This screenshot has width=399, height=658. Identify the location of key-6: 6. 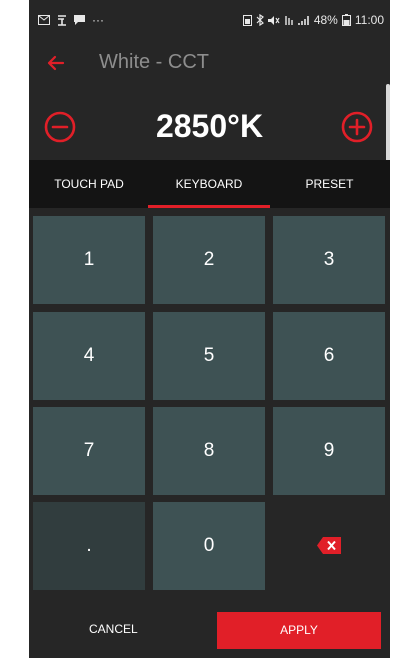
(329, 356).